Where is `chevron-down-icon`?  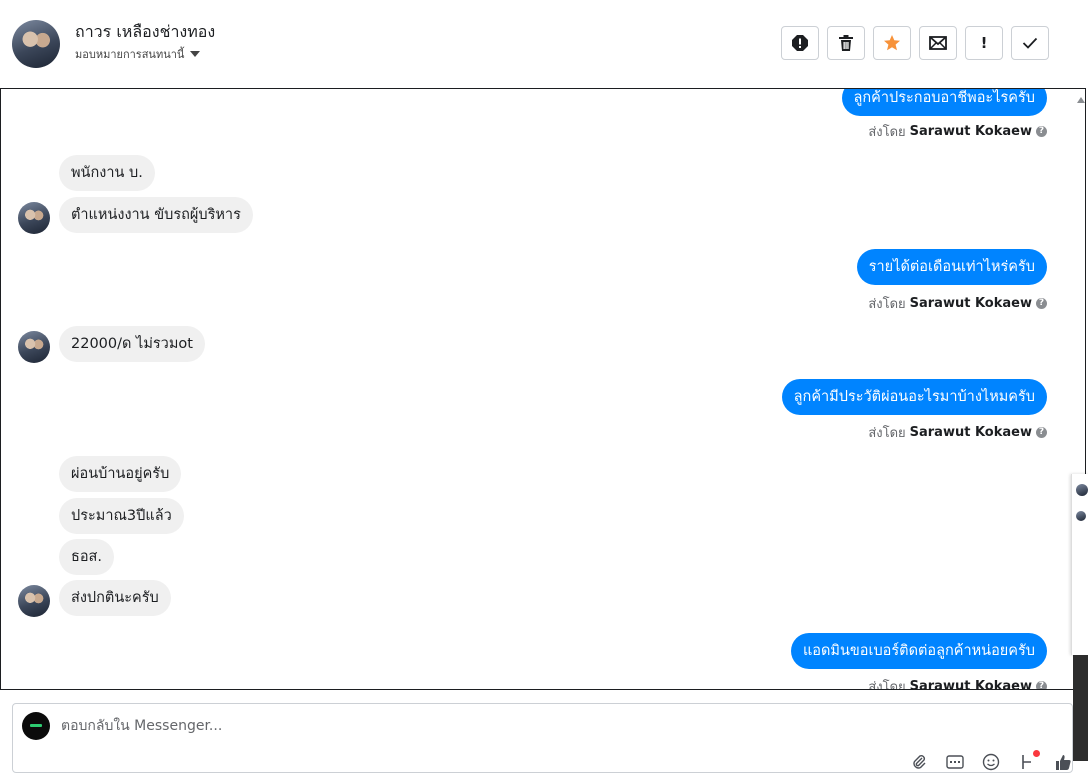 chevron-down-icon is located at coordinates (195, 54).